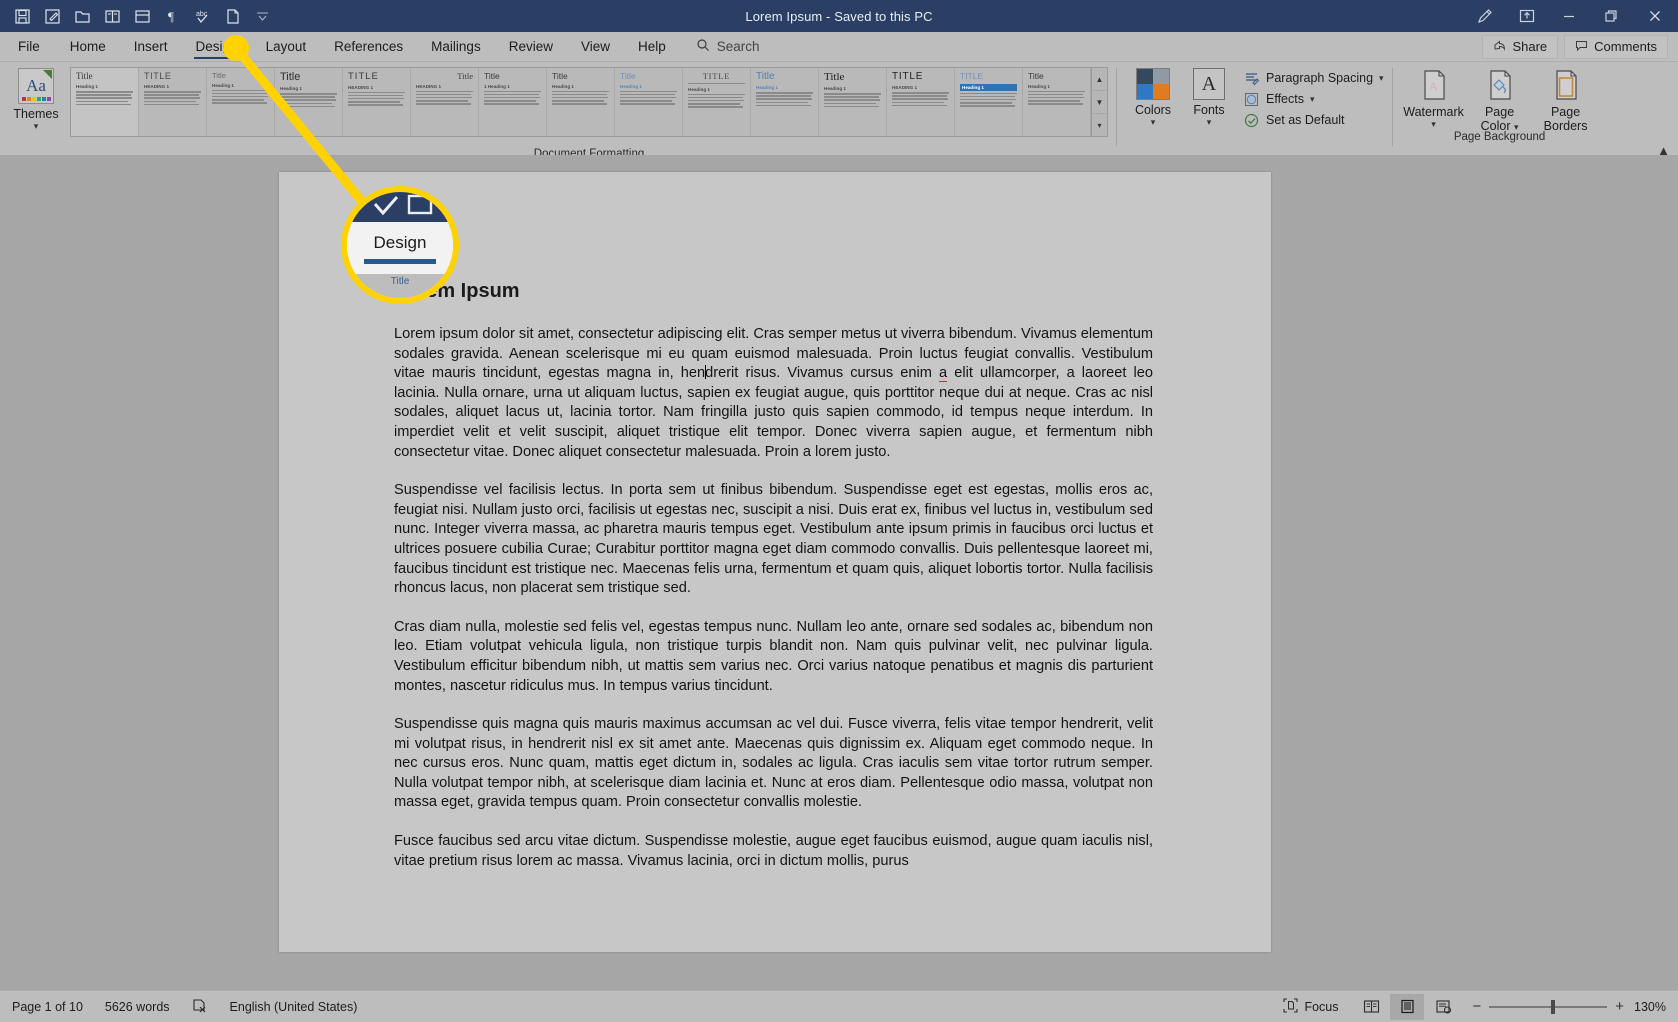 The height and width of the screenshot is (1022, 1678). What do you see at coordinates (1611, 16) in the screenshot?
I see `restore-icon` at bounding box center [1611, 16].